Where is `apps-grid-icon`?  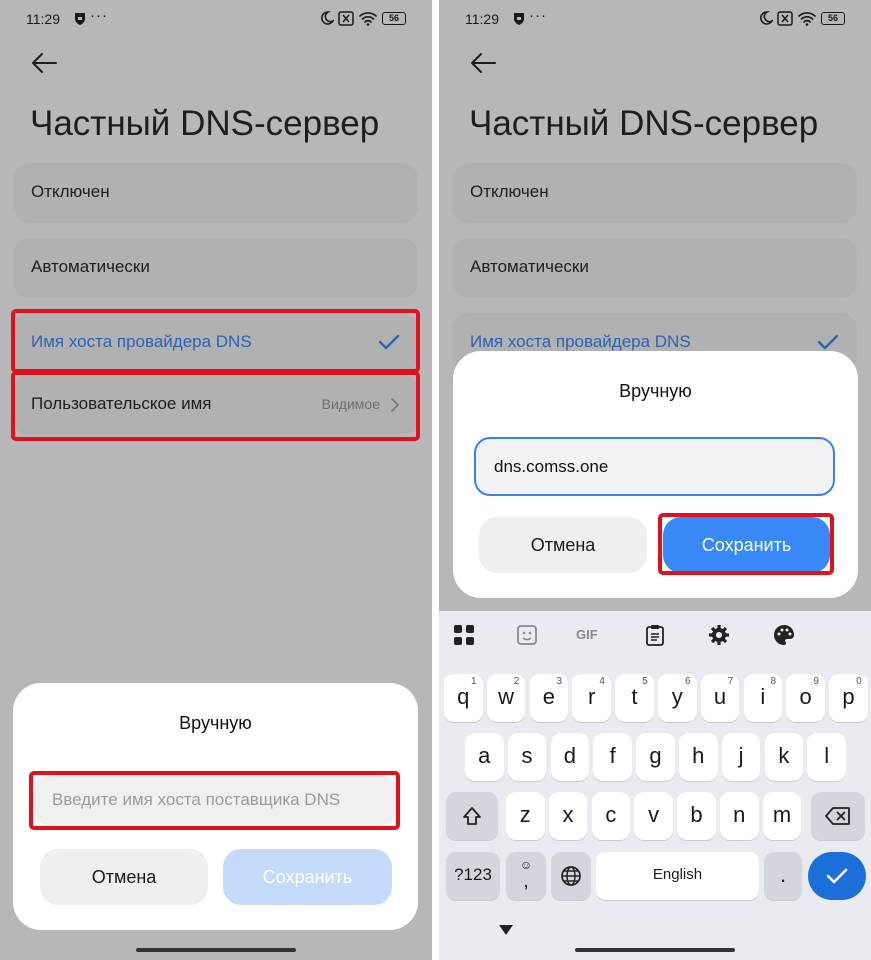
apps-grid-icon is located at coordinates (464, 635).